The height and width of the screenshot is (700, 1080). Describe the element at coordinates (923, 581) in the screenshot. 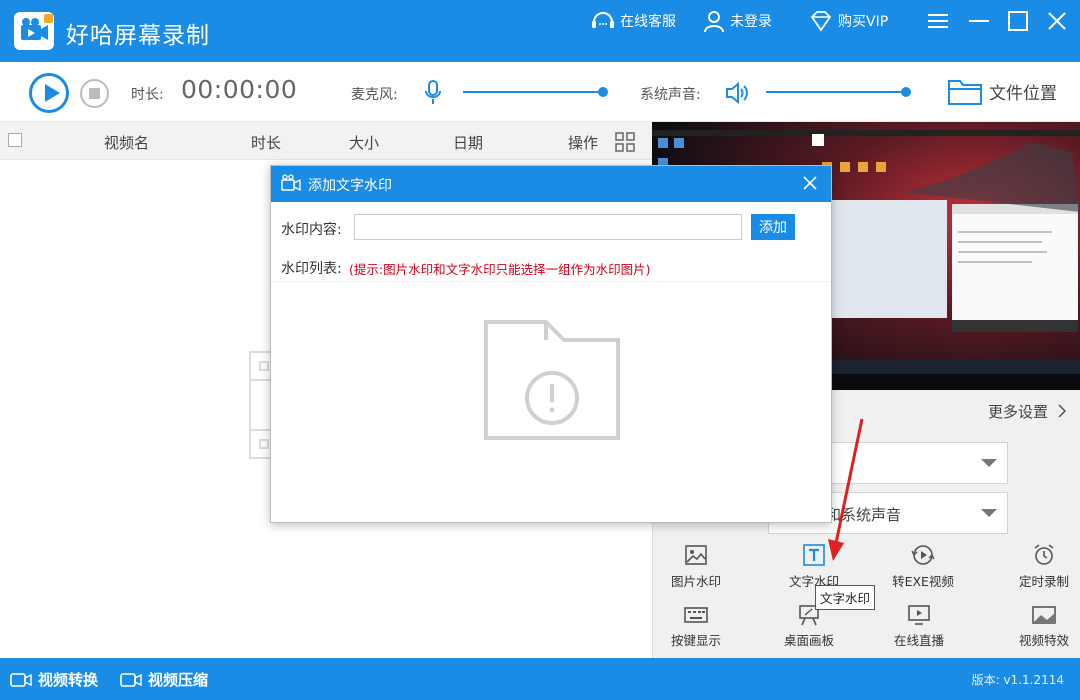

I see `convert-exe-label: 转EXE视频` at that location.